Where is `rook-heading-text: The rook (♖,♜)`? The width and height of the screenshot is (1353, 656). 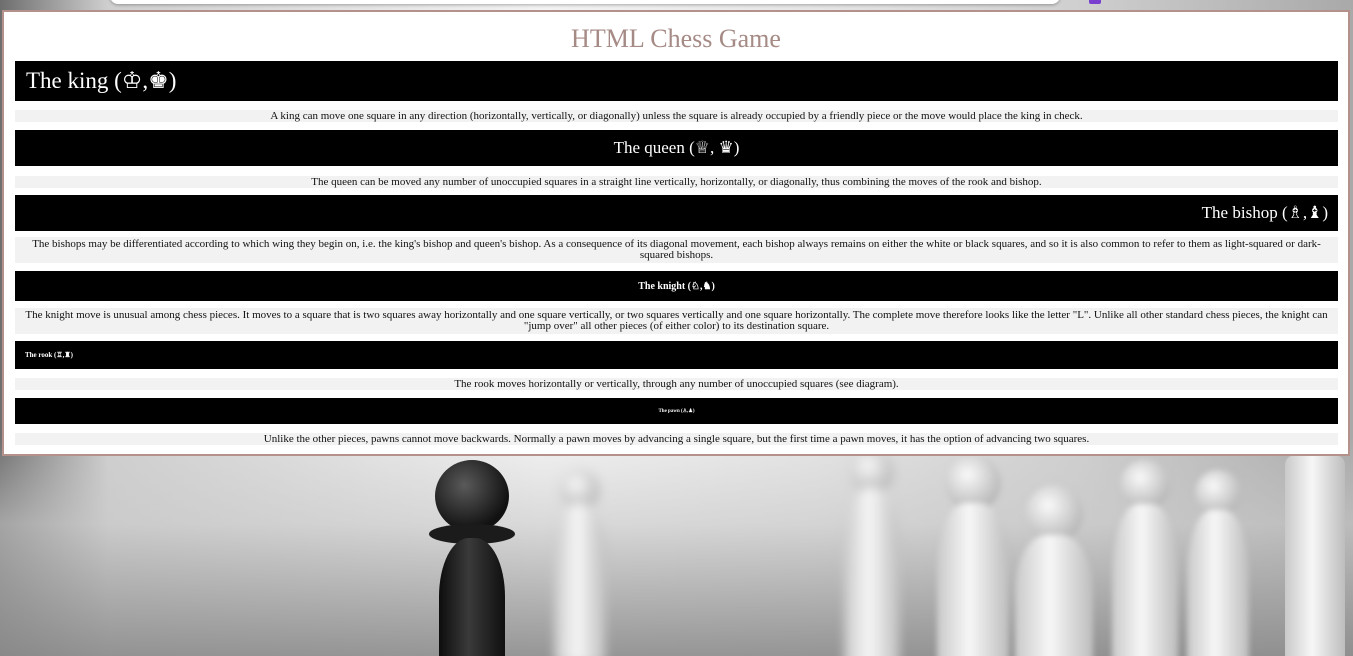
rook-heading-text: The rook (♖,♜) is located at coordinates (49, 355).